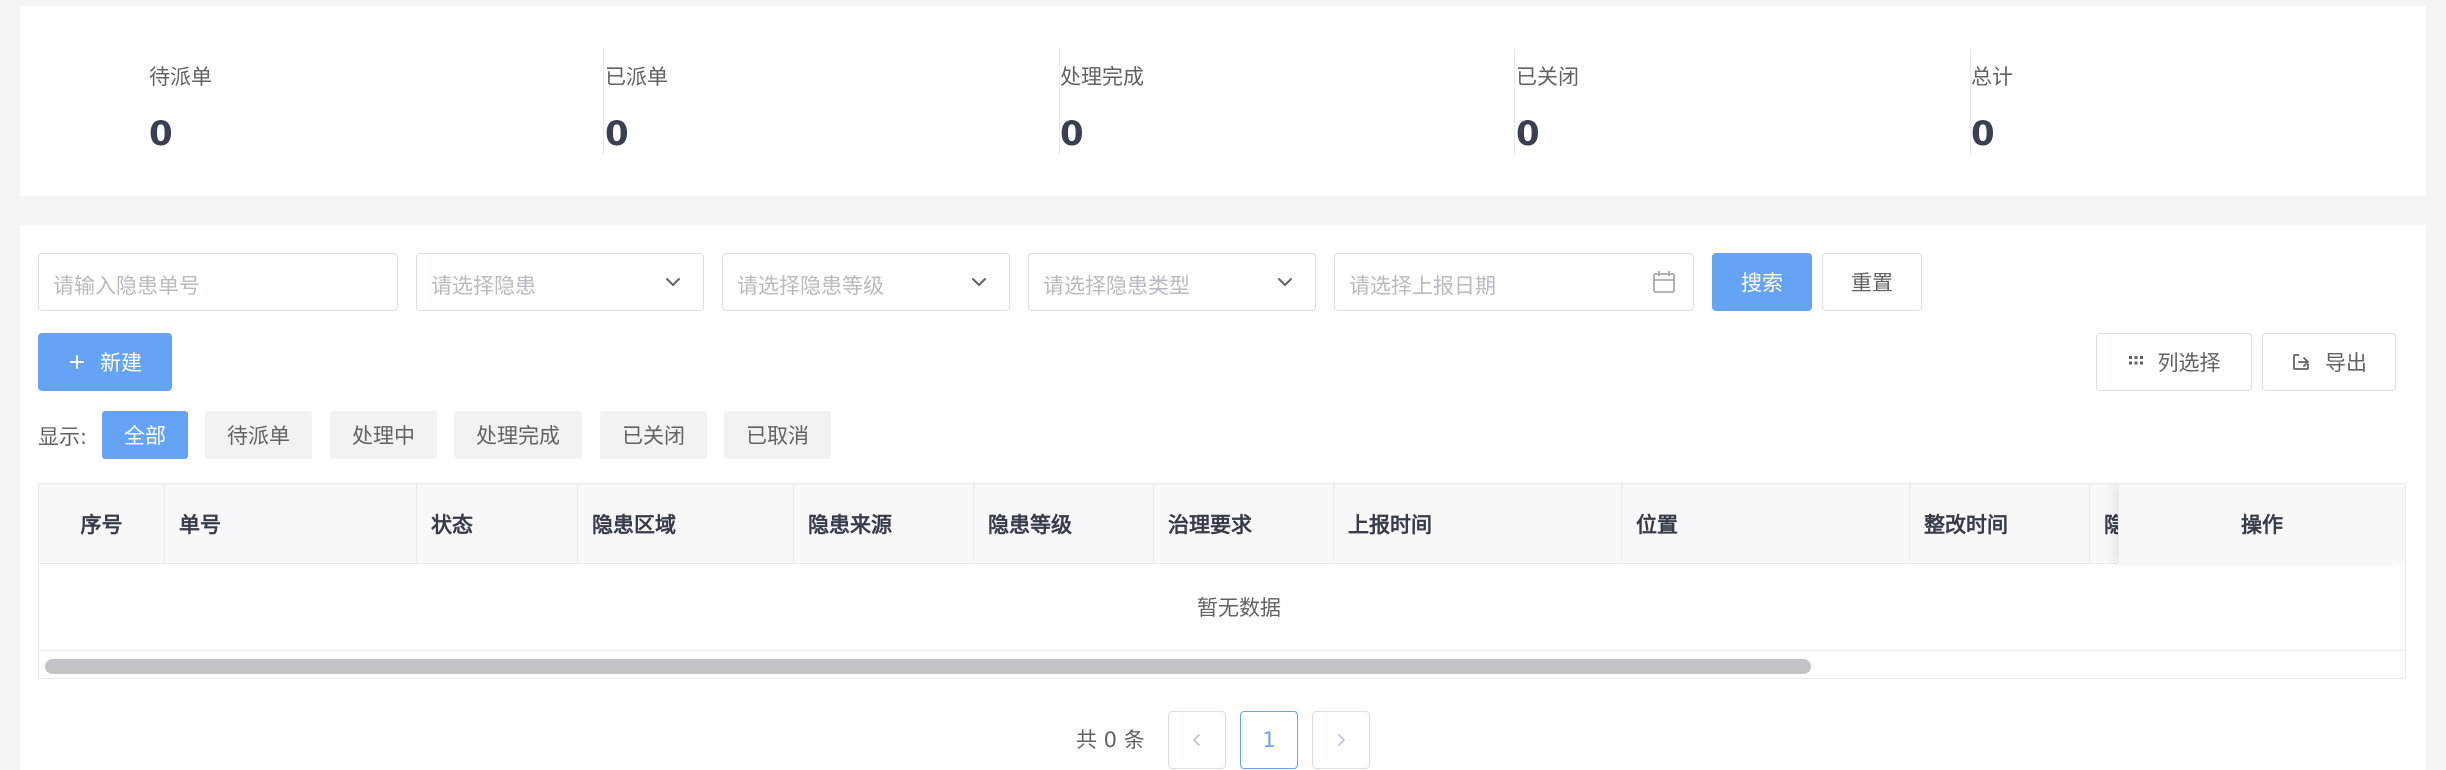 The image size is (2446, 770). I want to click on stat-total: 总计 0, so click(2198, 101).